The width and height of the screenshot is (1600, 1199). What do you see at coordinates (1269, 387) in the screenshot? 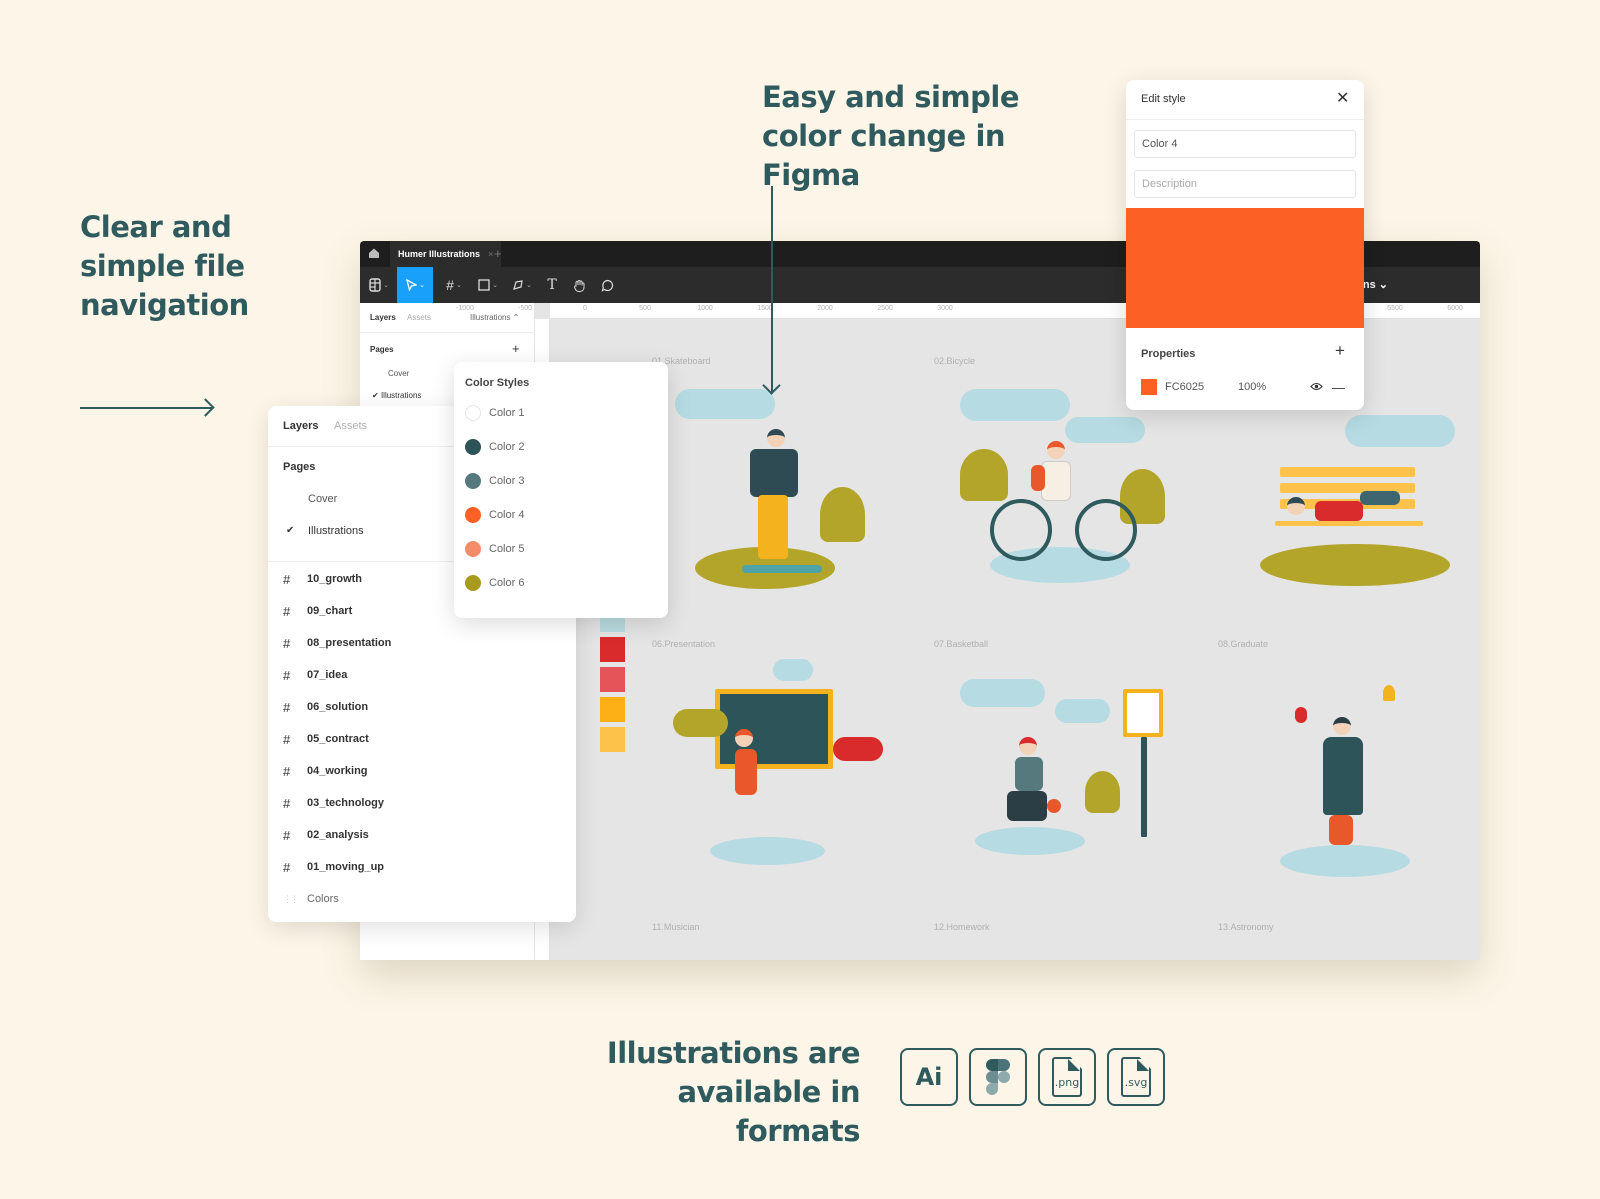
I see `fill-opacity-value: 100%` at bounding box center [1269, 387].